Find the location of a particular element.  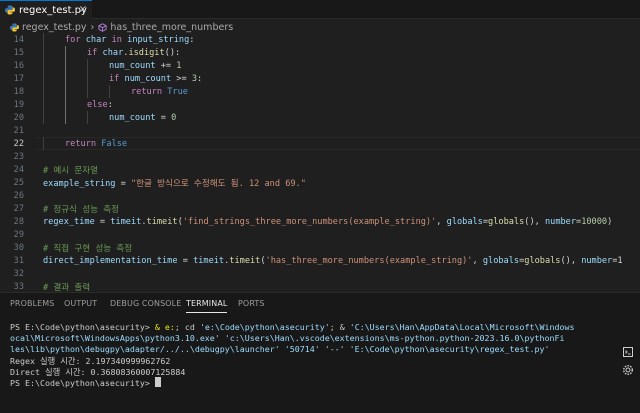

code-token: (): is located at coordinates (172, 52).